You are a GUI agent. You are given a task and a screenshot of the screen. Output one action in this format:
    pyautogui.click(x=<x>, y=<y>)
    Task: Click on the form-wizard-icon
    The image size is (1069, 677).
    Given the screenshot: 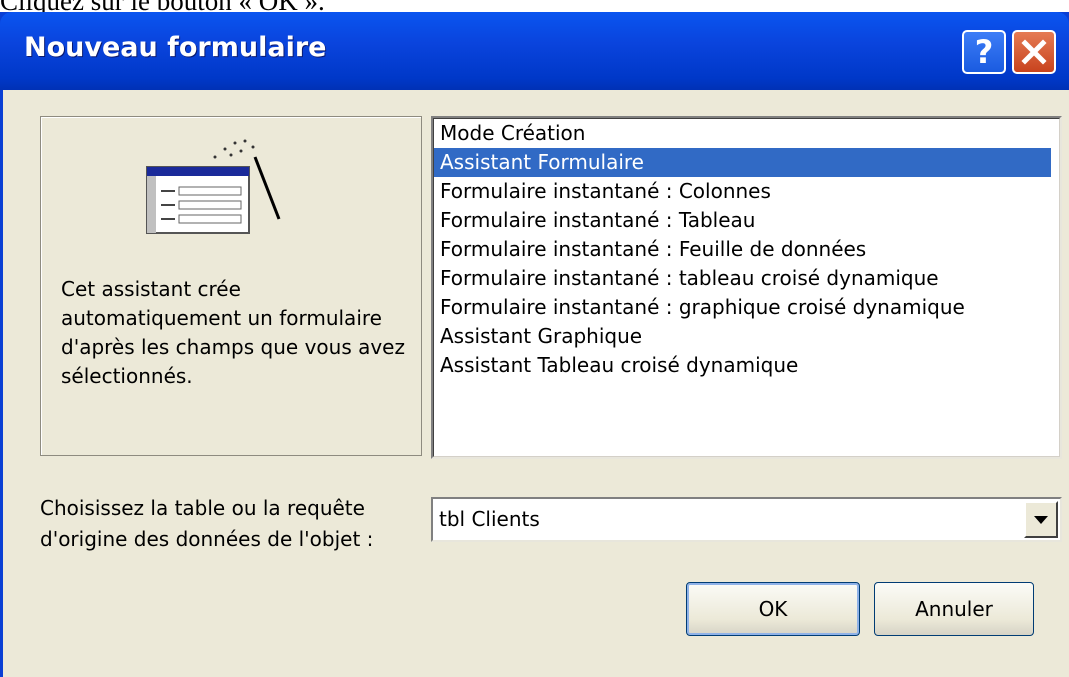 What is the action you would take?
    pyautogui.click(x=213, y=186)
    